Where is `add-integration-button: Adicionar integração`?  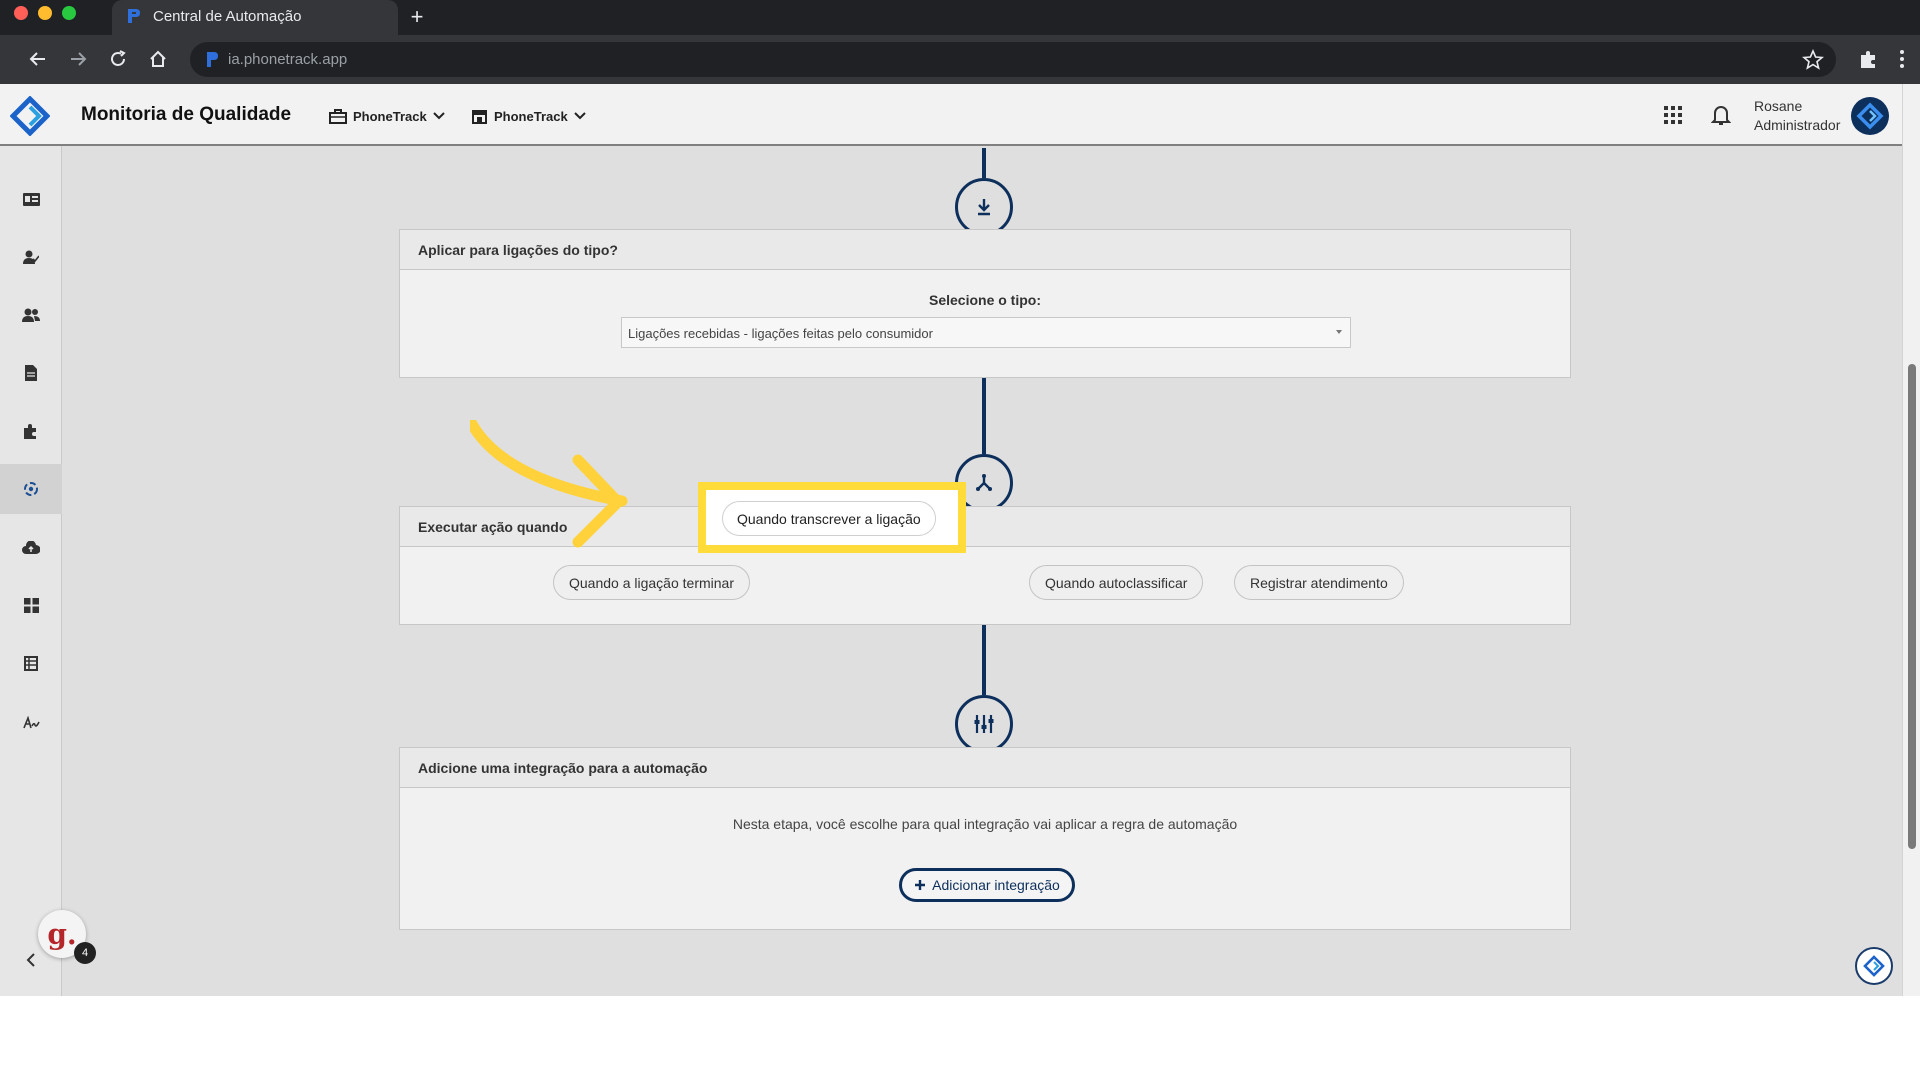 add-integration-button: Adicionar integração is located at coordinates (987, 885).